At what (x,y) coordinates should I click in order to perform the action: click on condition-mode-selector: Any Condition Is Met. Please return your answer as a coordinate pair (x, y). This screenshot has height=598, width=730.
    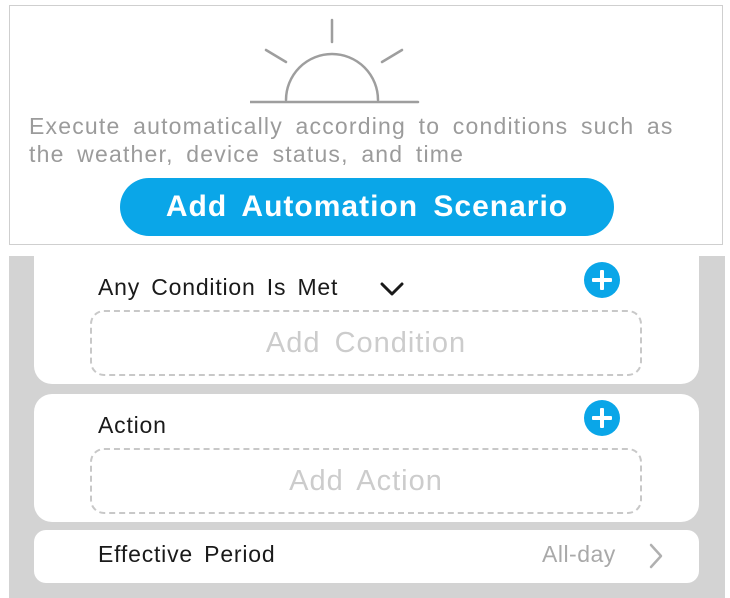
    Looking at the image, I should click on (218, 287).